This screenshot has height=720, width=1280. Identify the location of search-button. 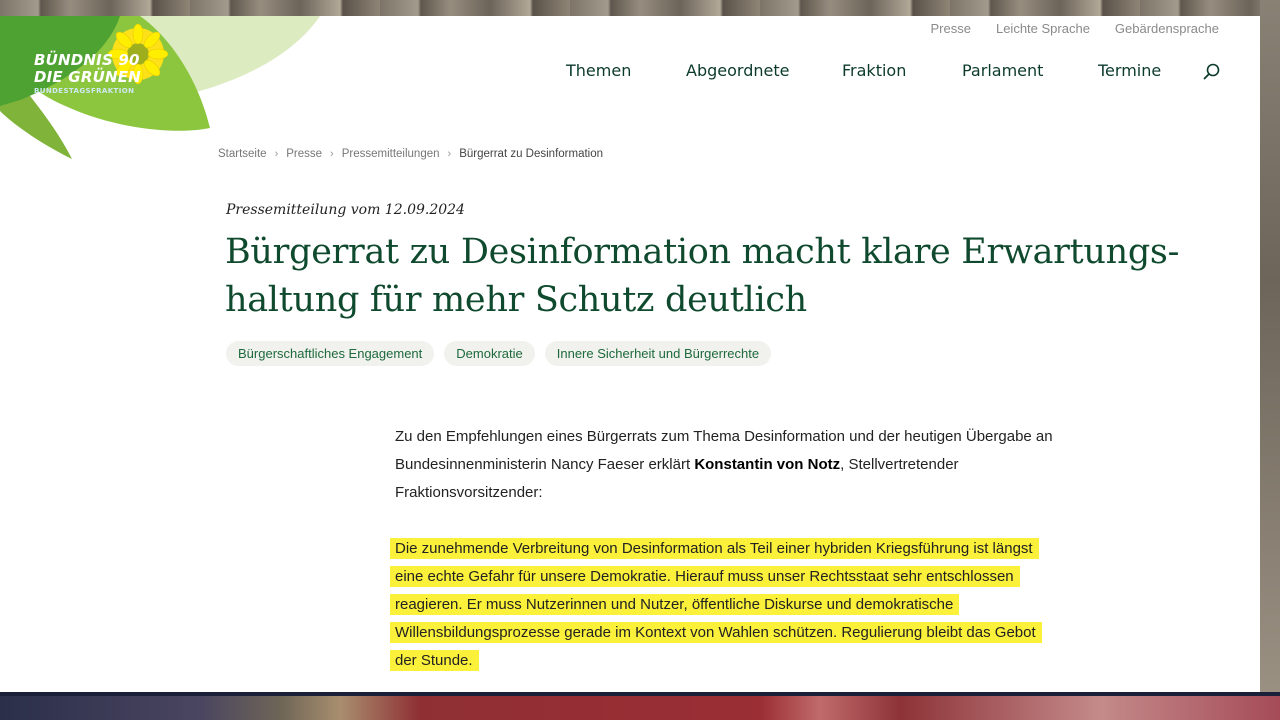
(1212, 72).